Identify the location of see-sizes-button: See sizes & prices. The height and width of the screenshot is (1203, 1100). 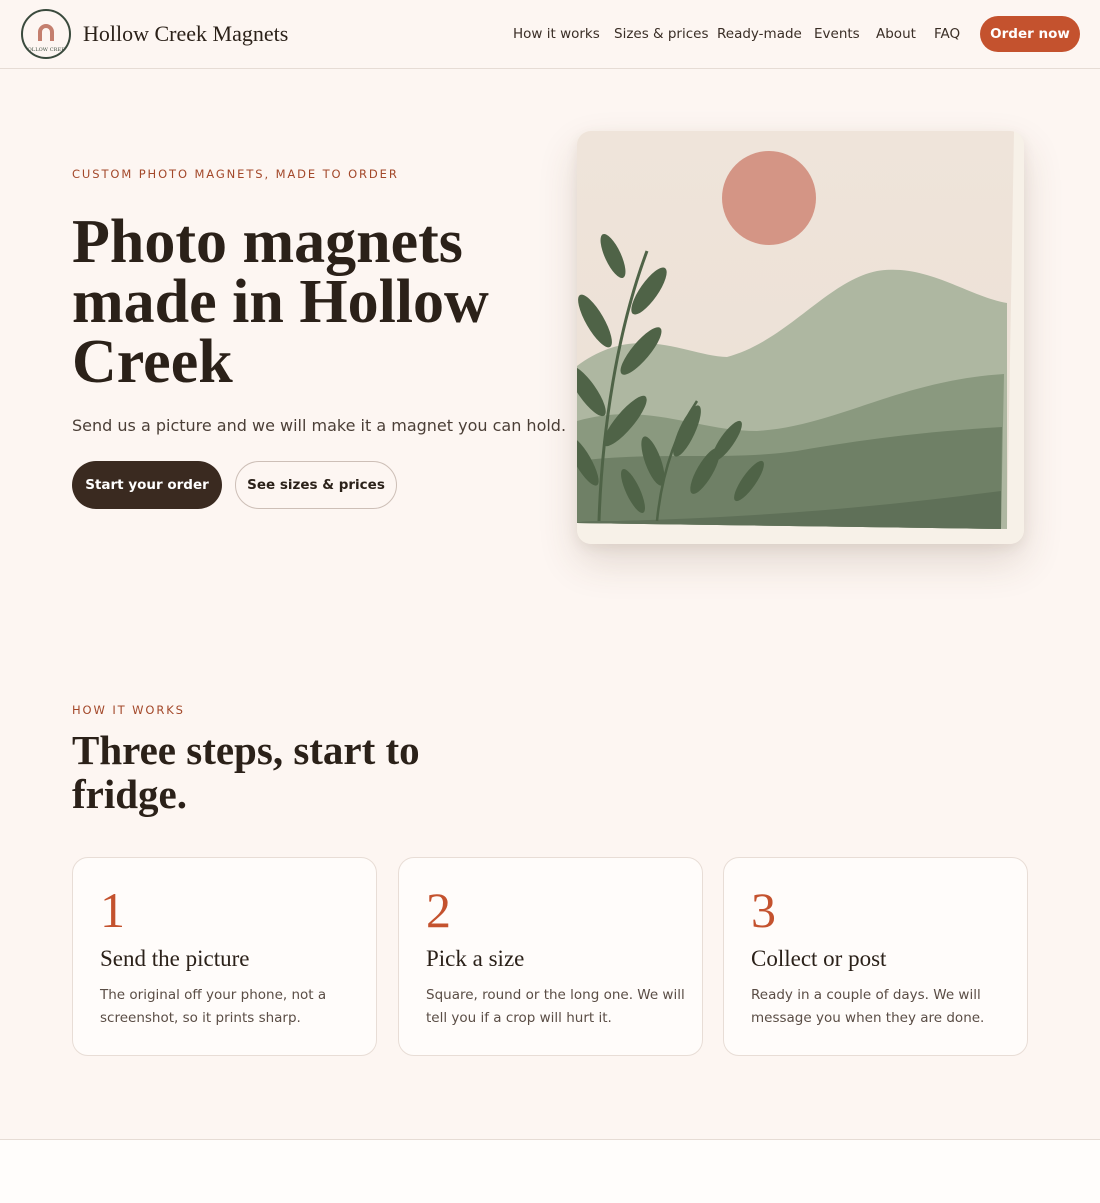
(316, 485).